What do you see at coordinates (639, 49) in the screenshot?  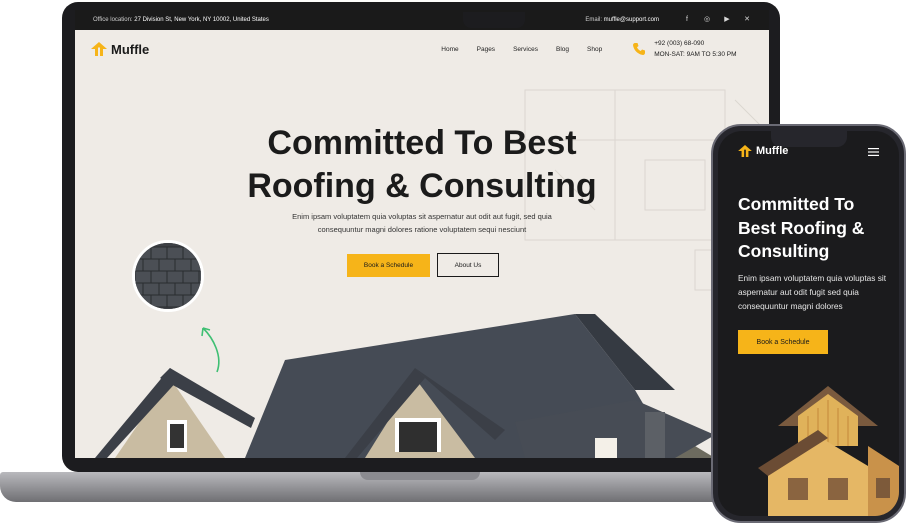 I see `phone-icon` at bounding box center [639, 49].